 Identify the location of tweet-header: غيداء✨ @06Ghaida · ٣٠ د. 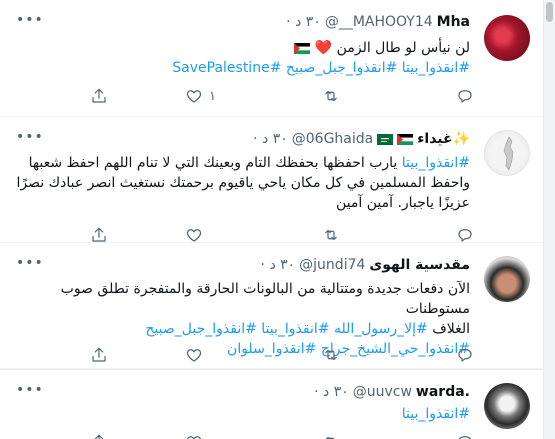
(361, 139).